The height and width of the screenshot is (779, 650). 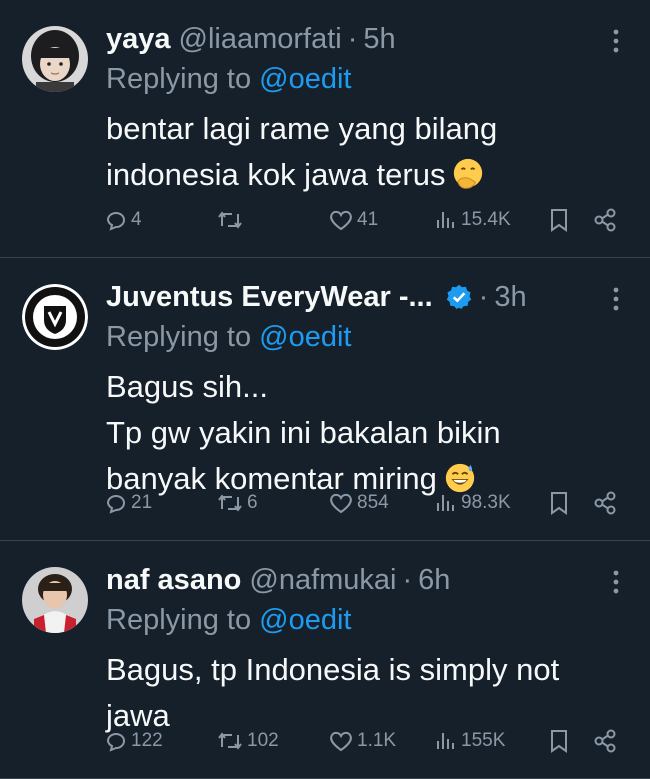 What do you see at coordinates (368, 219) in the screenshot?
I see `like-count: 41` at bounding box center [368, 219].